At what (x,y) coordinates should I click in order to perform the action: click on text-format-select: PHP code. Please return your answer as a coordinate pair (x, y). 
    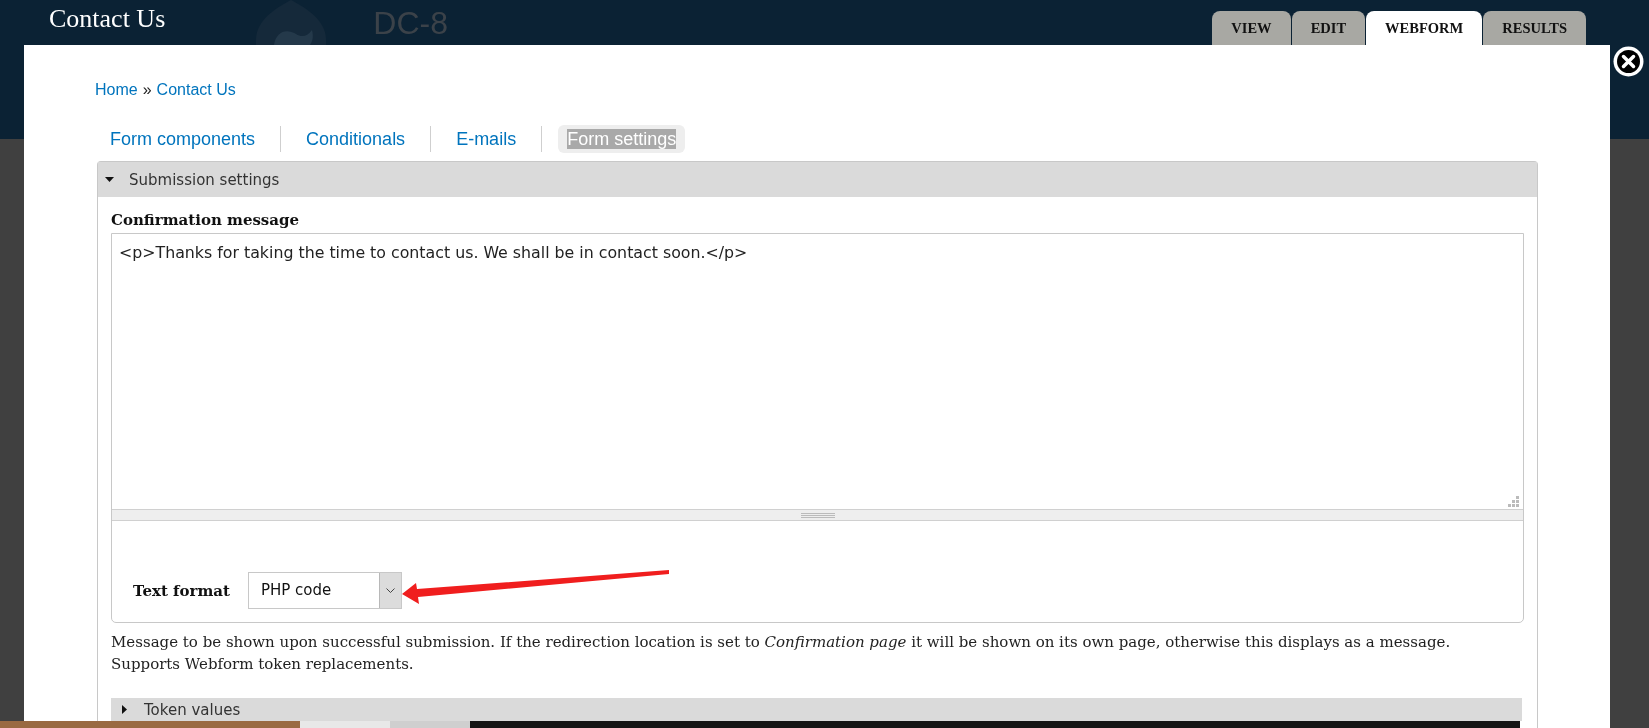
    Looking at the image, I should click on (324, 590).